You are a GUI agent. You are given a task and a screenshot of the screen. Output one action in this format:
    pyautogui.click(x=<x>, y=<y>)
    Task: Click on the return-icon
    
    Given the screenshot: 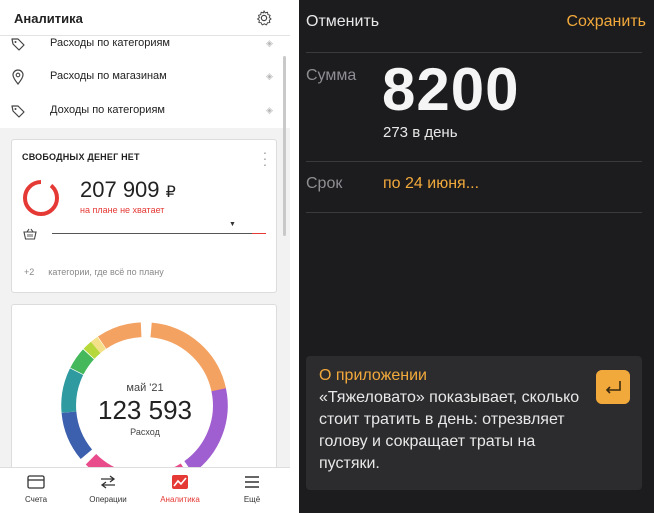 What is the action you would take?
    pyautogui.click(x=613, y=387)
    